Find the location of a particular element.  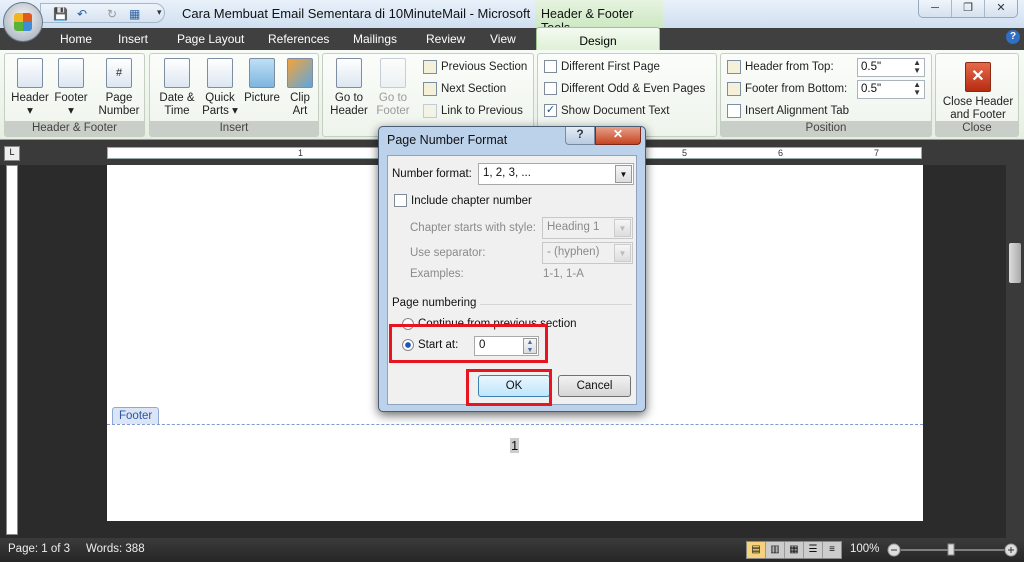

previous-section-icon is located at coordinates (430, 67).